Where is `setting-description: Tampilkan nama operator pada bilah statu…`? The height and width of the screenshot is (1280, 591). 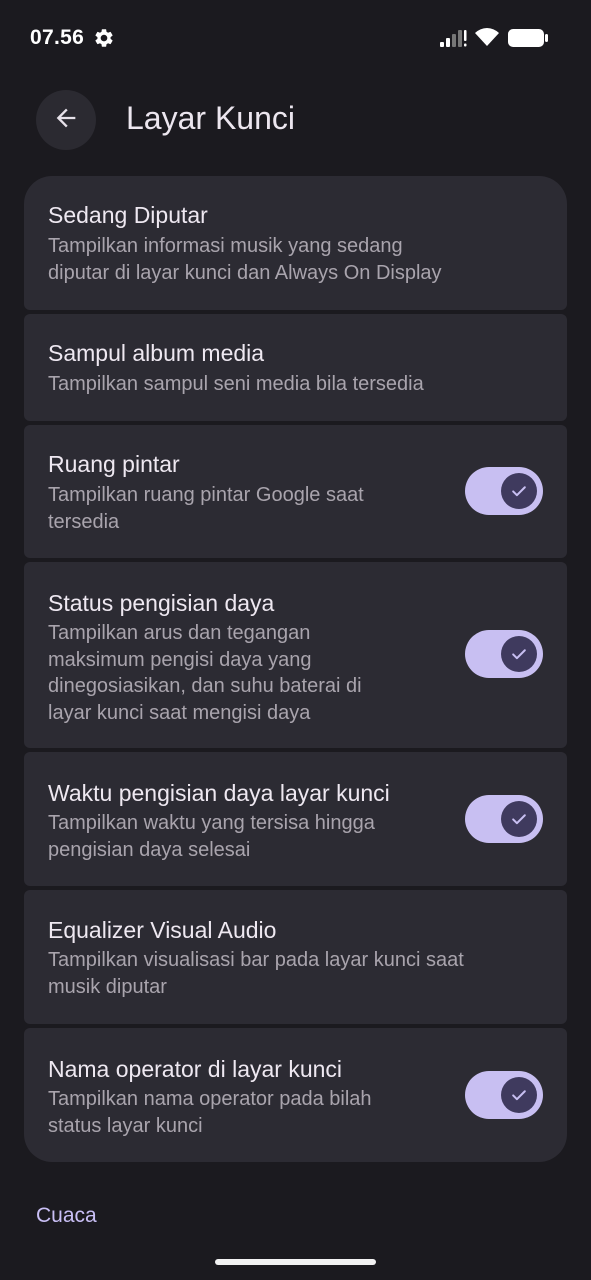 setting-description: Tampilkan nama operator pada bilah statu… is located at coordinates (210, 1112).